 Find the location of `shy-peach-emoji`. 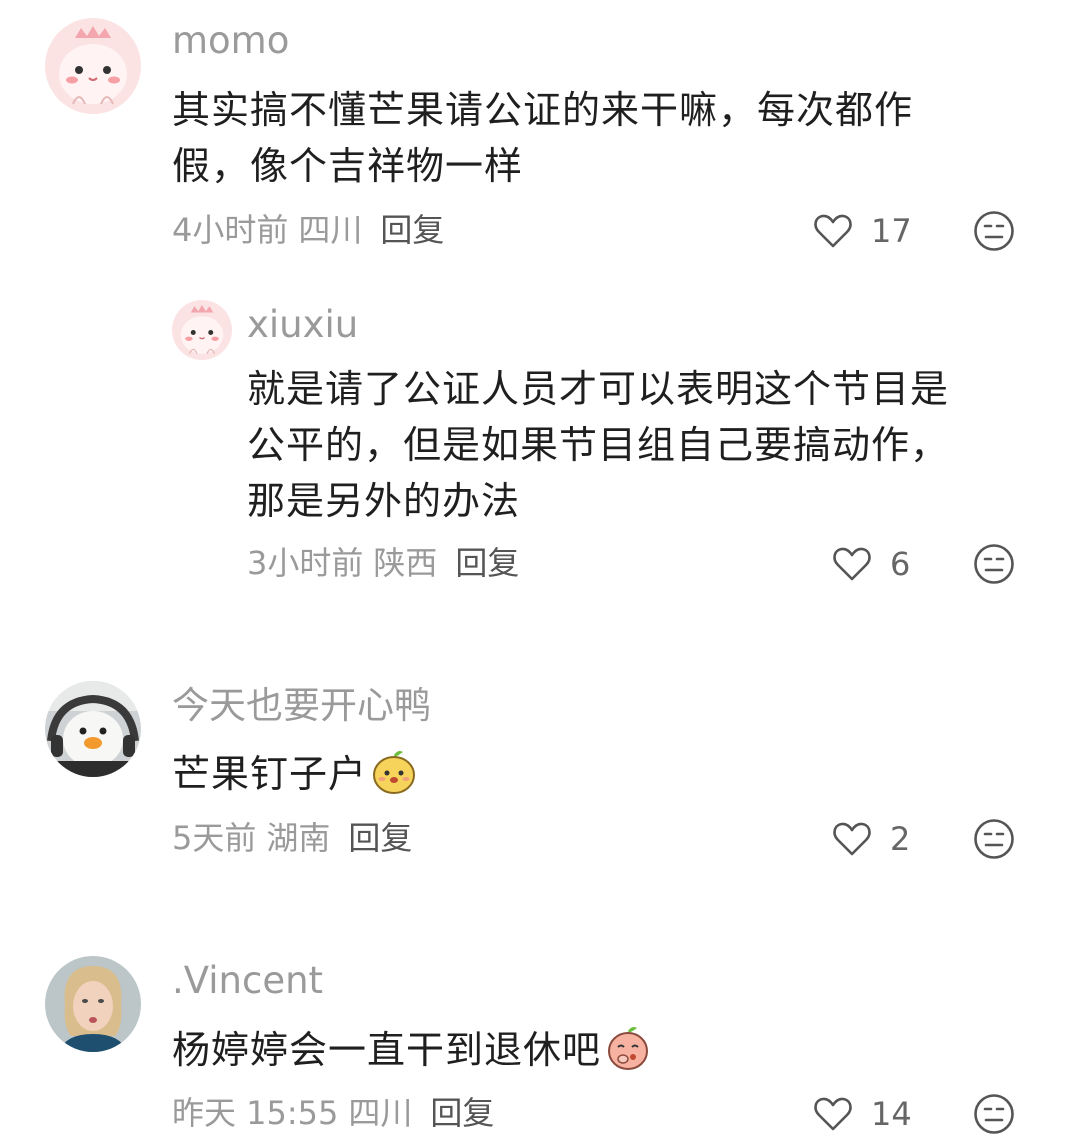

shy-peach-emoji is located at coordinates (628, 1048).